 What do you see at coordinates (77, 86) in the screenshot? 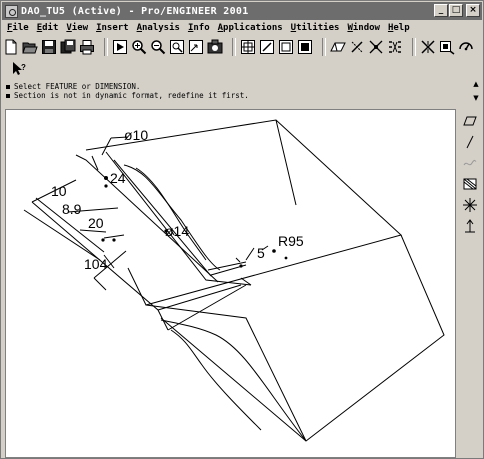
I see `message-text: Select FEATURE or DIMENSION.` at bounding box center [77, 86].